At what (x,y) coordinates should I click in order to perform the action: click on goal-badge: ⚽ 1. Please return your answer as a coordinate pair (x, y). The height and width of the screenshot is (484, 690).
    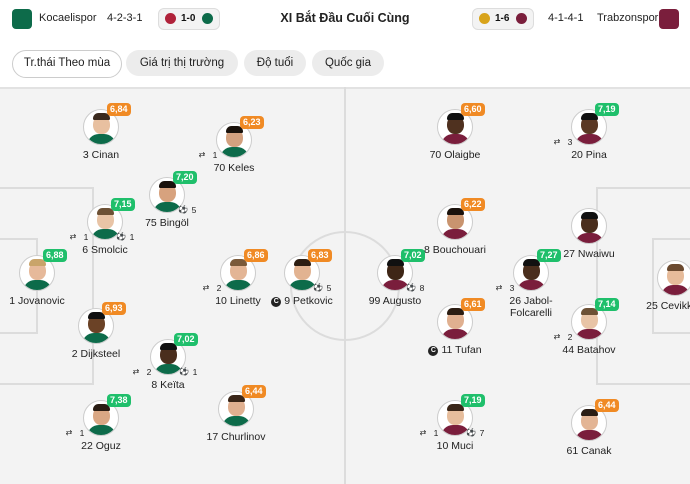
    Looking at the image, I should click on (188, 372).